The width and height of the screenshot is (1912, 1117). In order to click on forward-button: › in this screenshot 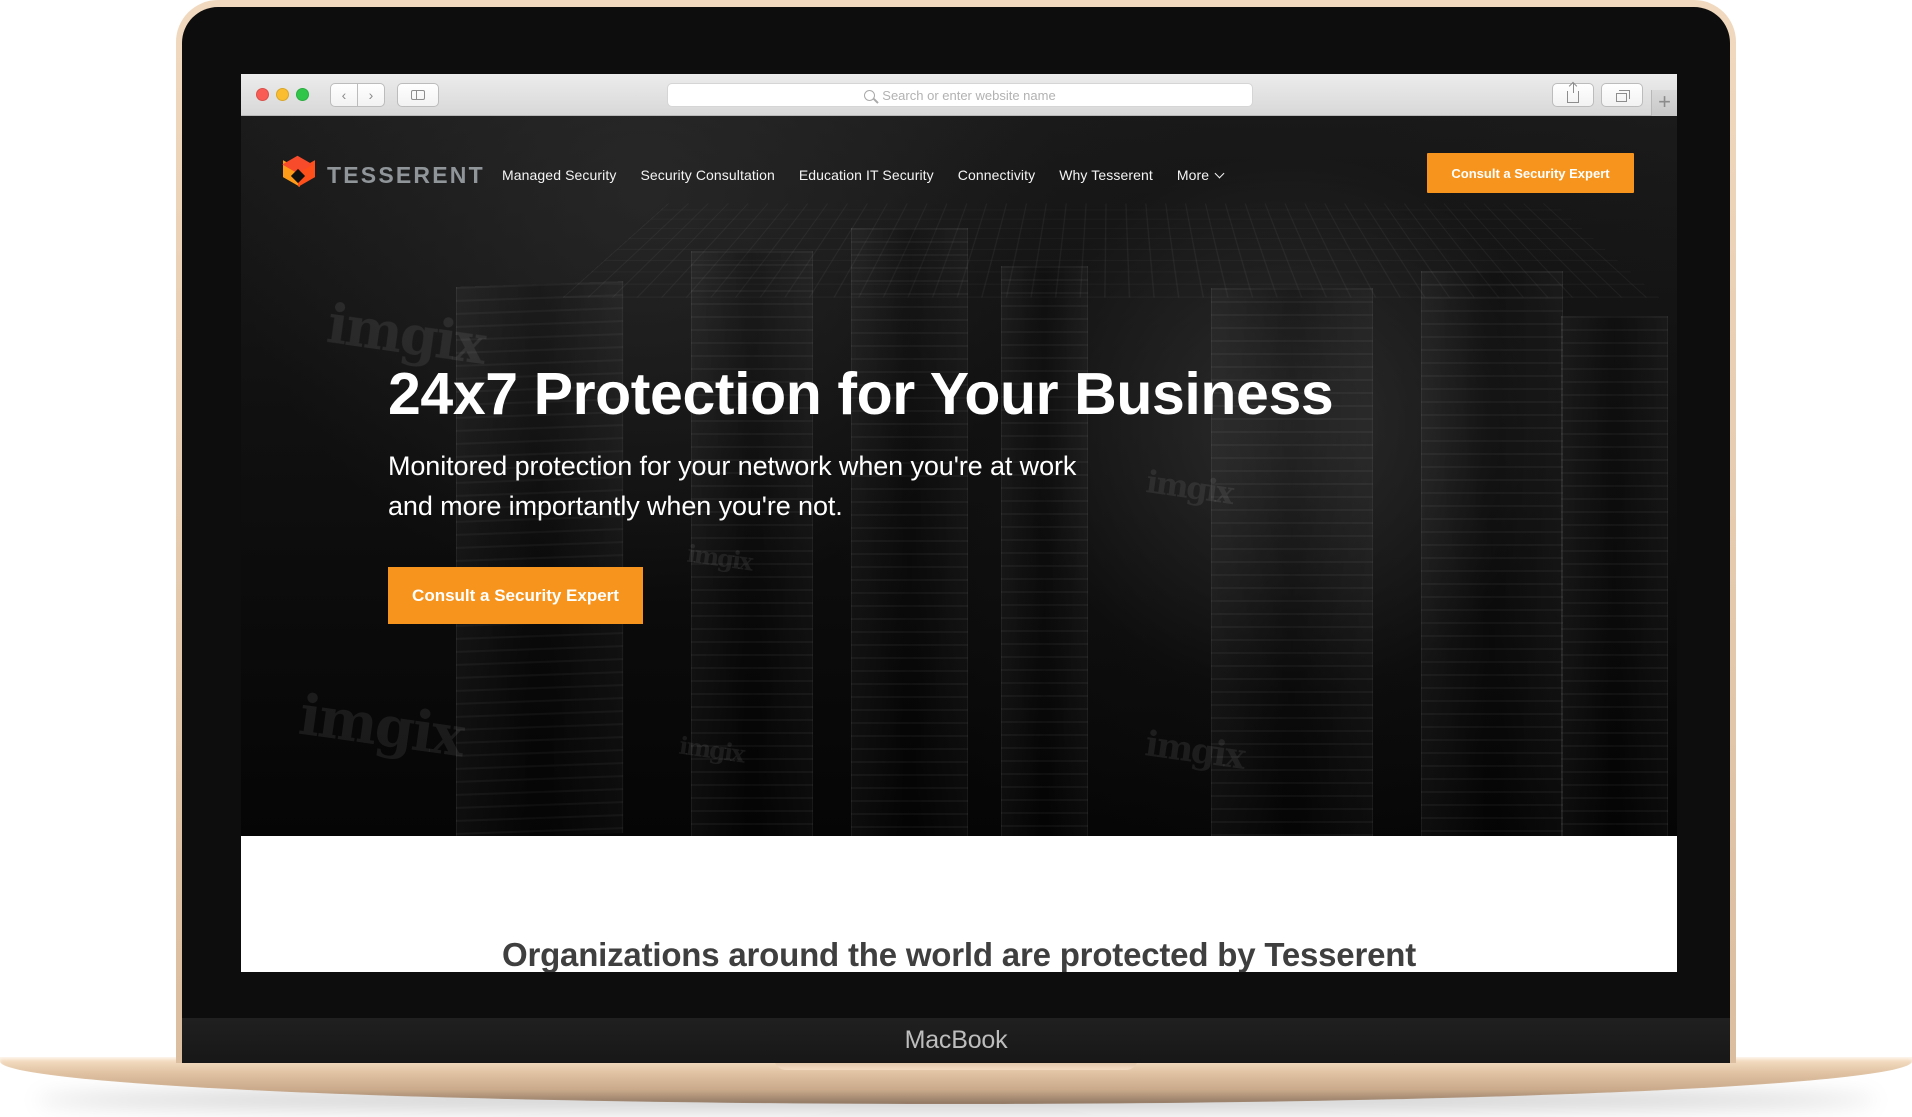, I will do `click(371, 95)`.